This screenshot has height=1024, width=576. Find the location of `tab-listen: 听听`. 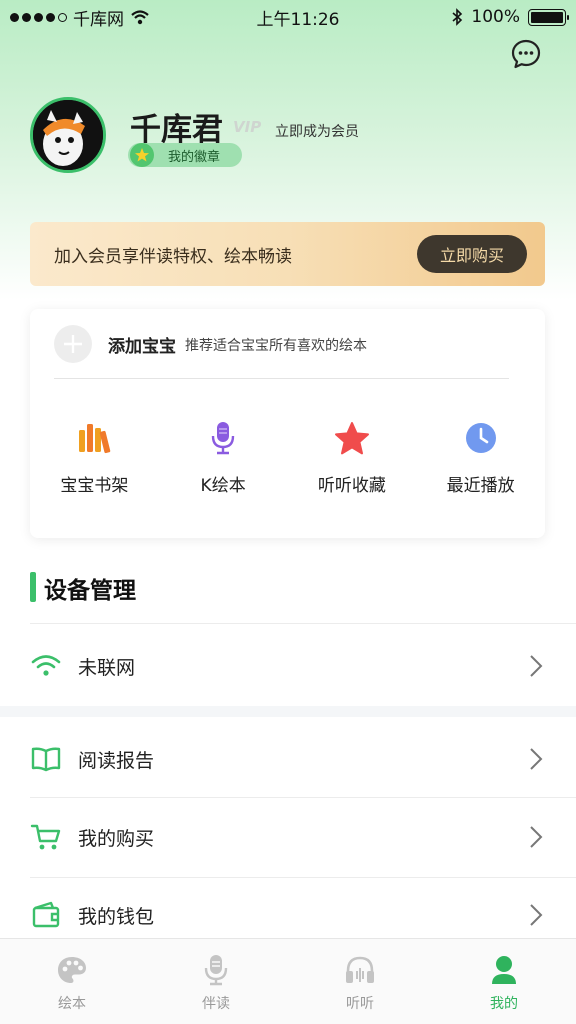

tab-listen: 听听 is located at coordinates (360, 981).